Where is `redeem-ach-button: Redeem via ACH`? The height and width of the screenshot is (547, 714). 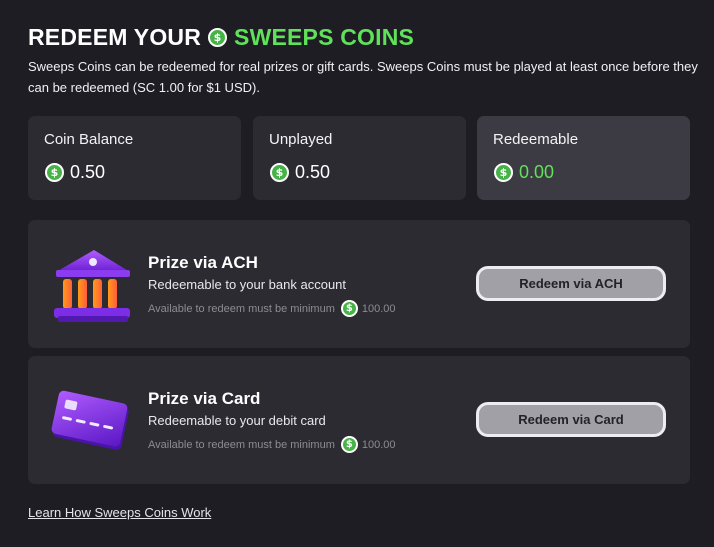 redeem-ach-button: Redeem via ACH is located at coordinates (571, 283).